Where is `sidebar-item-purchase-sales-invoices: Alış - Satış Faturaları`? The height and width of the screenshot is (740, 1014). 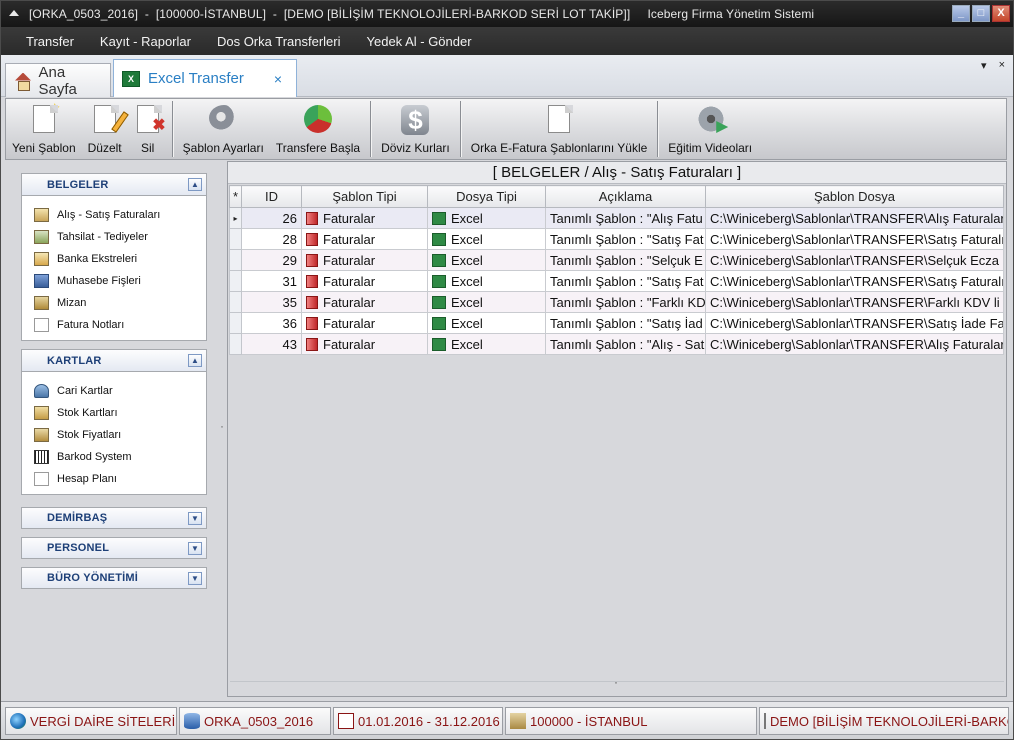 sidebar-item-purchase-sales-invoices: Alış - Satış Faturaları is located at coordinates (120, 215).